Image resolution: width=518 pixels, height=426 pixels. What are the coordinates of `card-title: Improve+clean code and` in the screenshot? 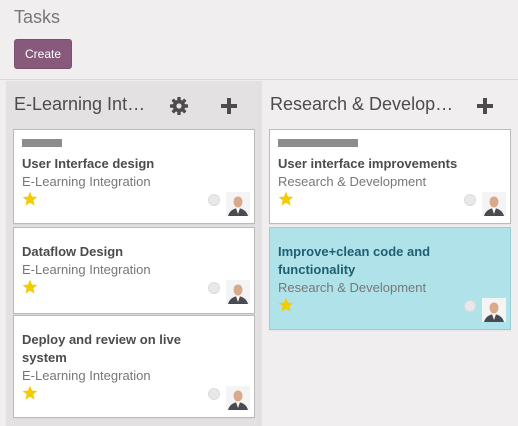 It's located at (354, 251).